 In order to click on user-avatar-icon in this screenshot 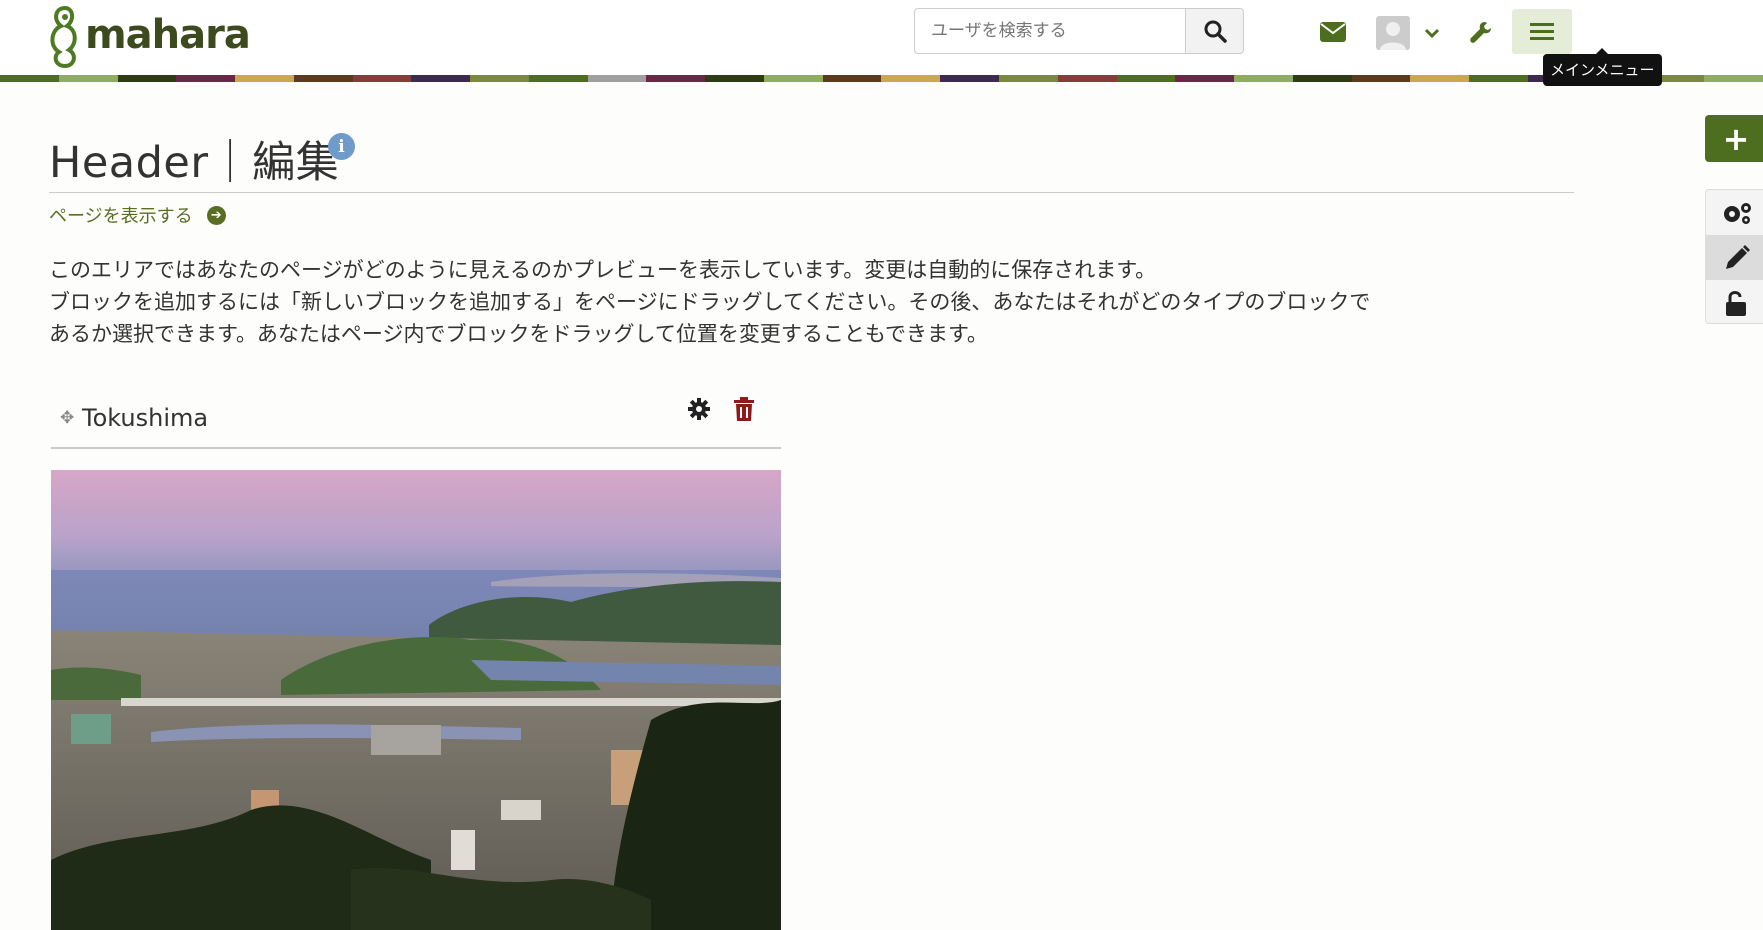, I will do `click(1393, 33)`.